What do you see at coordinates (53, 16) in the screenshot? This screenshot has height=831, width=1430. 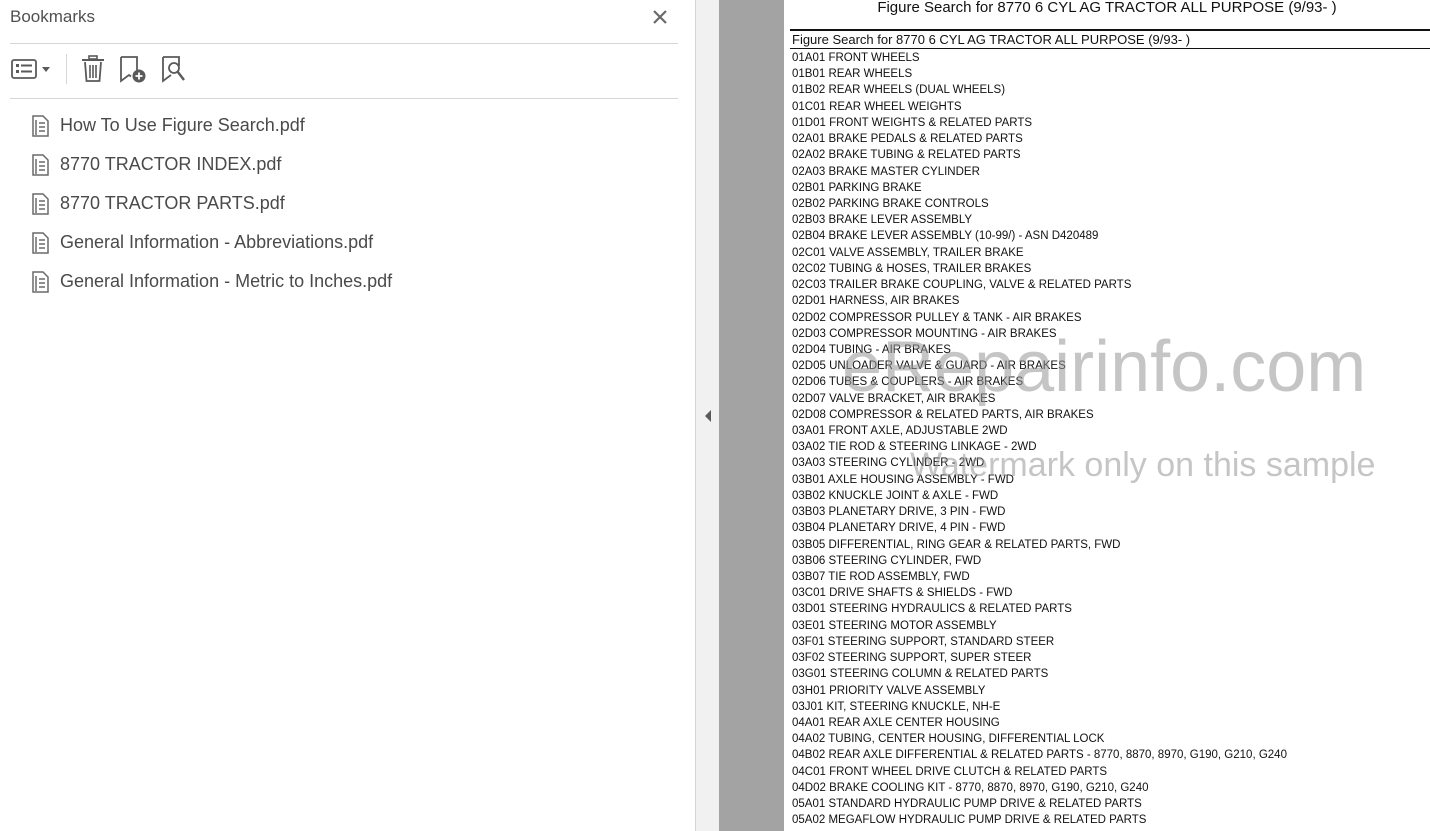 I see `panel-title: Bookmarks` at bounding box center [53, 16].